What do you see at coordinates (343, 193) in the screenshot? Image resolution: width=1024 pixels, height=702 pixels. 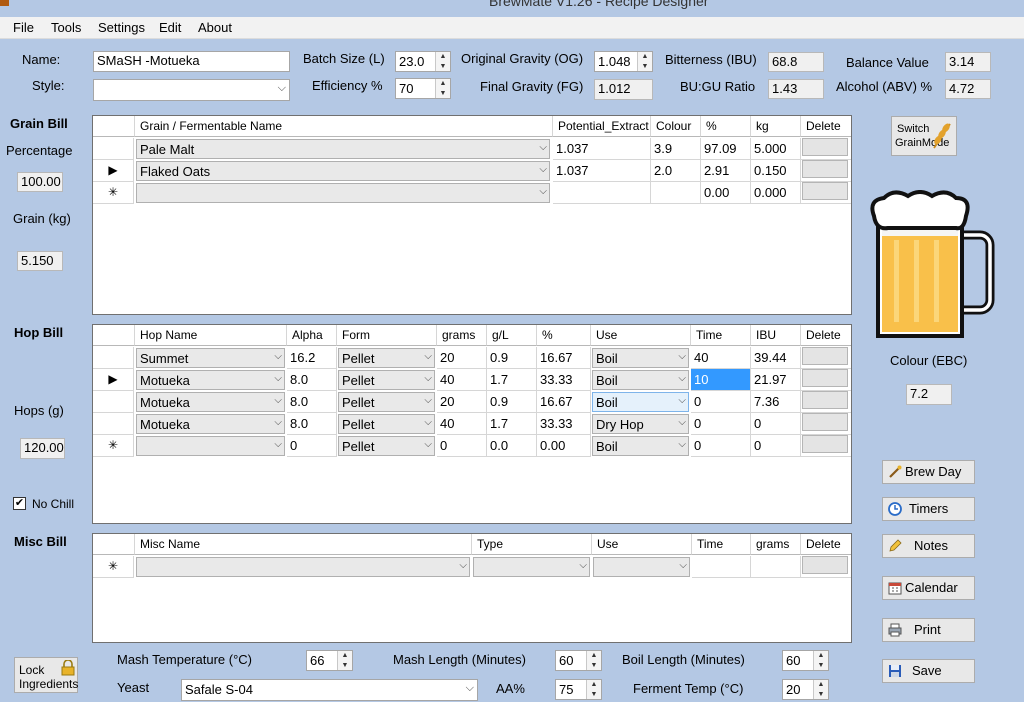 I see `grain-name-select: ⌵` at bounding box center [343, 193].